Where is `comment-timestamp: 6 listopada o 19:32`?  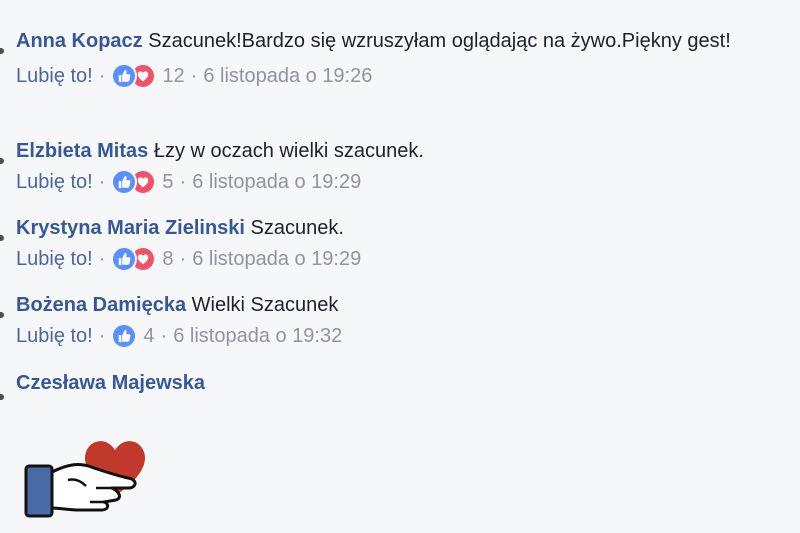 comment-timestamp: 6 listopada o 19:32 is located at coordinates (257, 336).